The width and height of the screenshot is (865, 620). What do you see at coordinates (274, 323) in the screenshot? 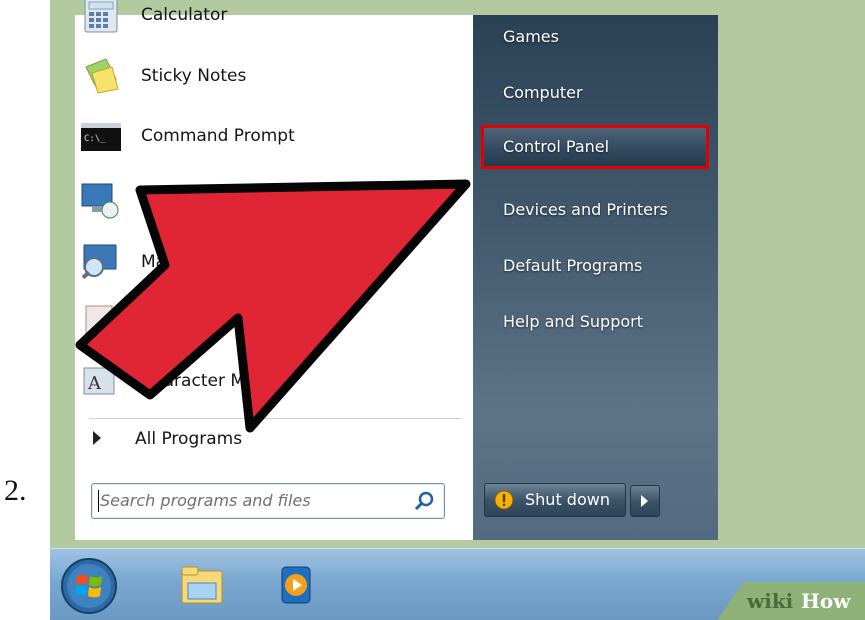
I see `program-item-other` at bounding box center [274, 323].